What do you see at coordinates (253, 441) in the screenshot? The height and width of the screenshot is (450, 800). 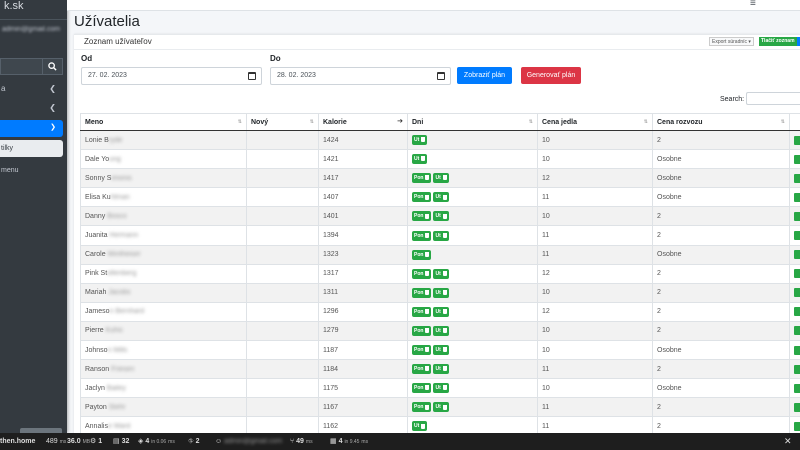 I see `status-user-email: admin@gmail.com` at bounding box center [253, 441].